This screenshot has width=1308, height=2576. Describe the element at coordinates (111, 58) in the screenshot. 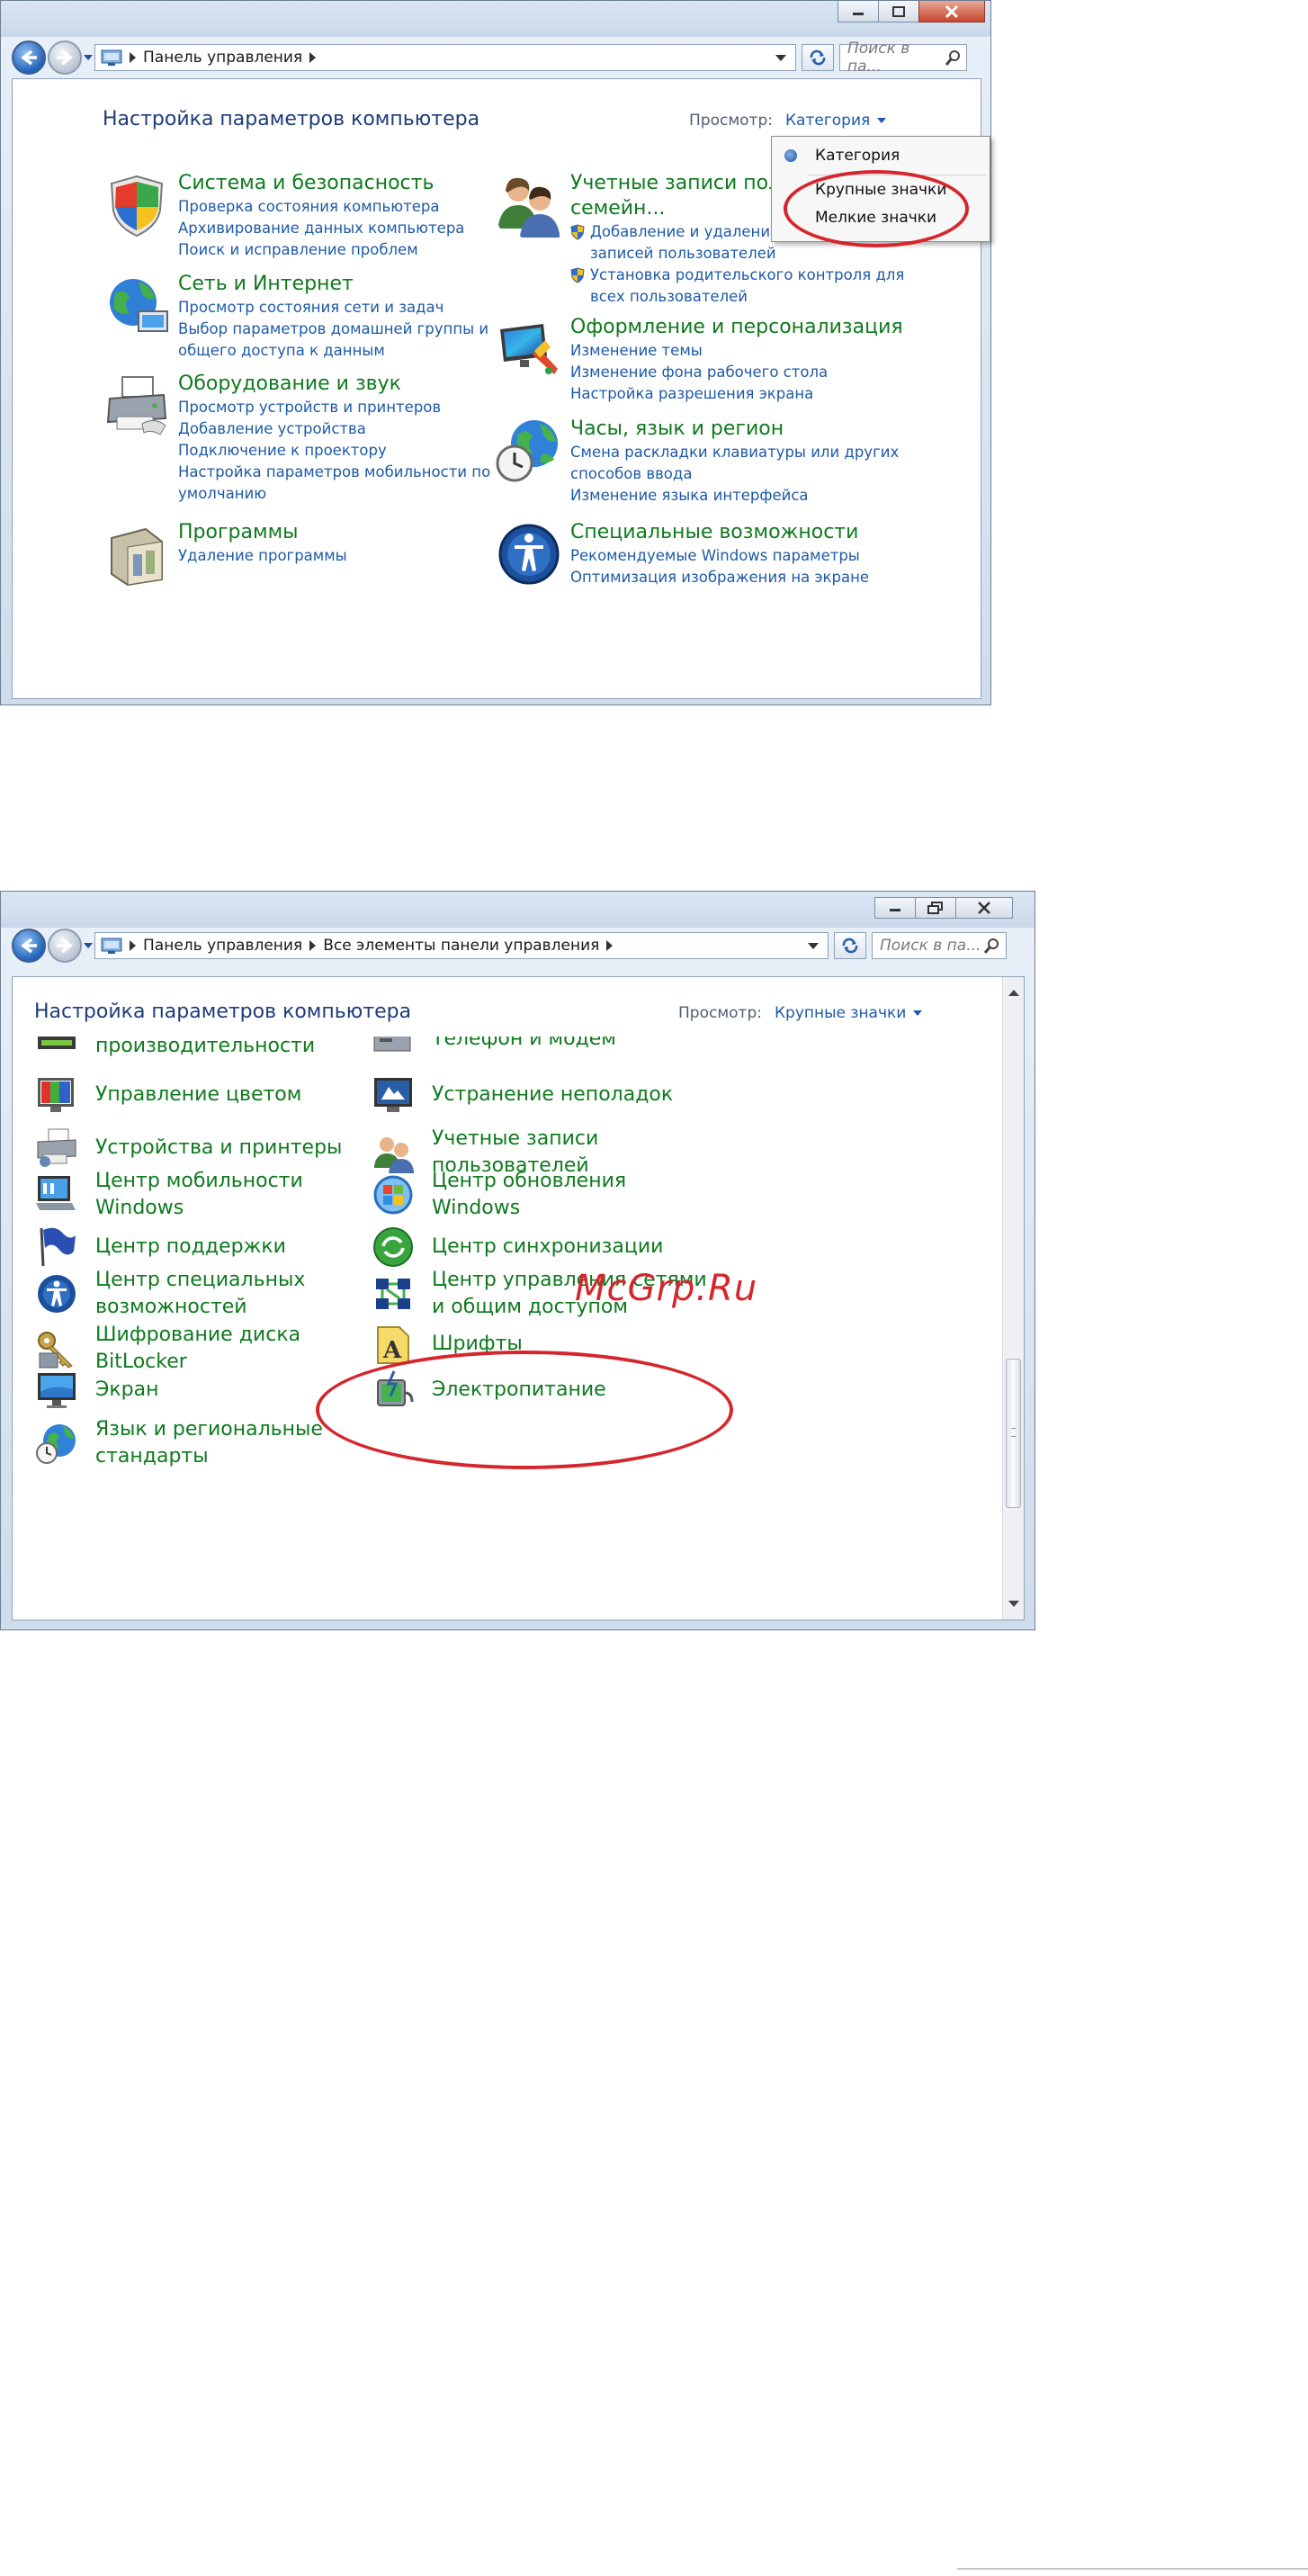

I see `control-panel-icon` at that location.